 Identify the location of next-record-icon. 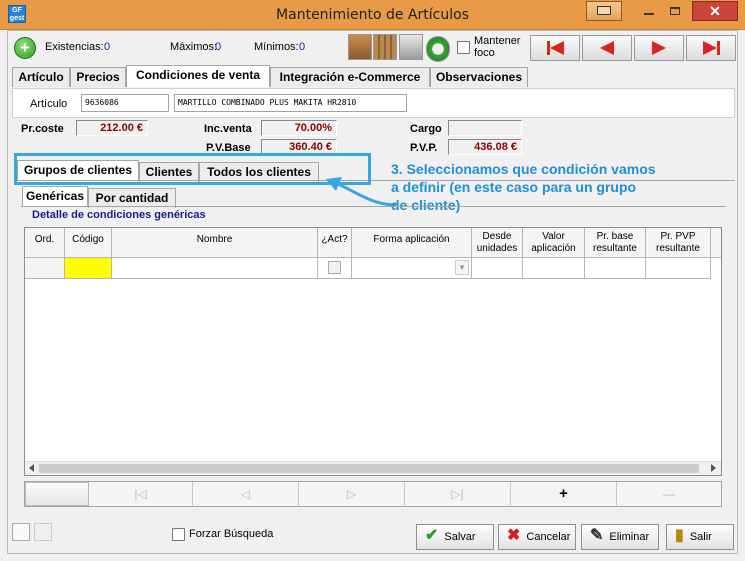
(659, 48).